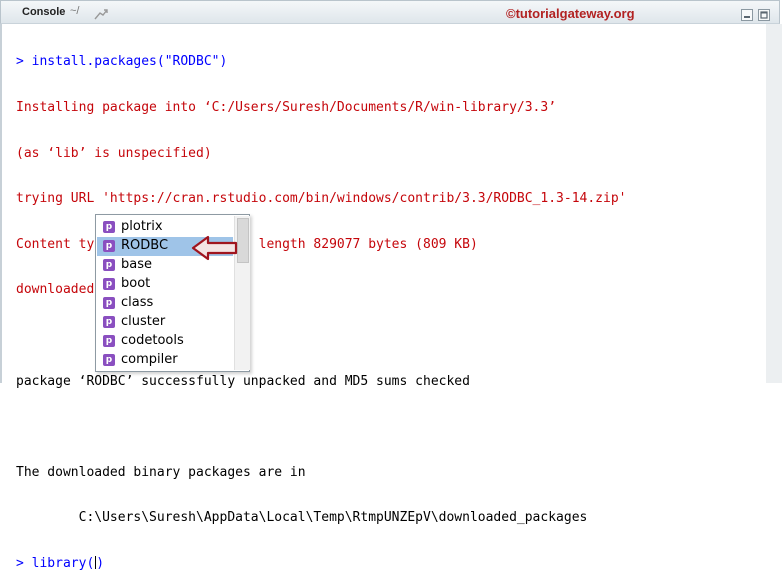  I want to click on autocomplete-item: p codetools, so click(165, 341).